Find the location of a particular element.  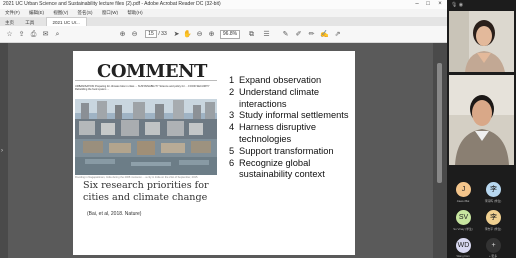

select-cursor-icon: ➤ is located at coordinates (176, 34).